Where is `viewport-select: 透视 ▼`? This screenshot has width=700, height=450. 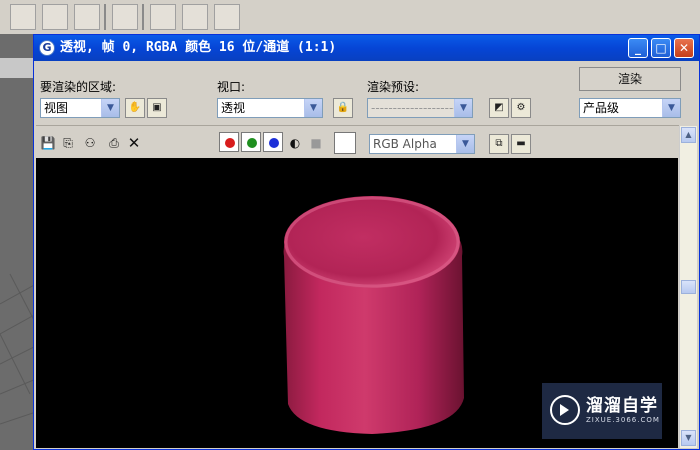 viewport-select: 透视 ▼ is located at coordinates (270, 108).